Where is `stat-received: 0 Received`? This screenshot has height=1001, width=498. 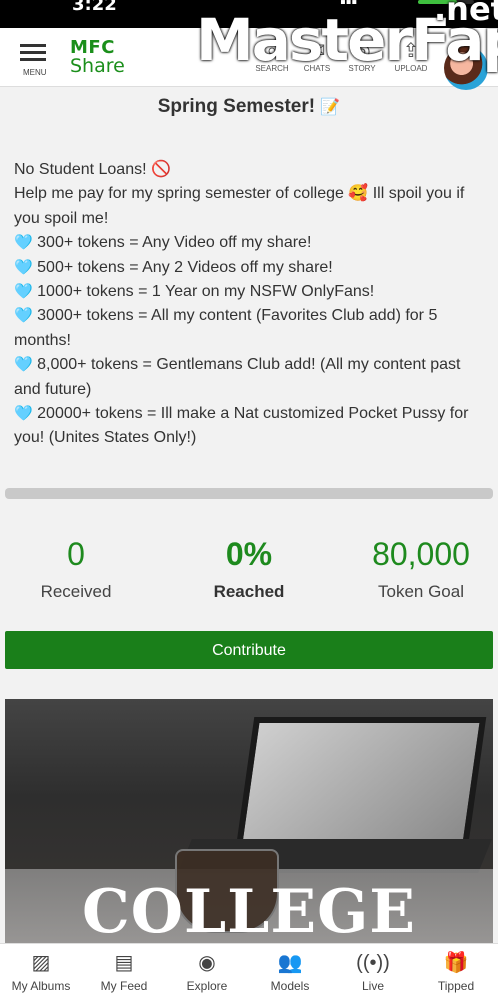
stat-received: 0 Received is located at coordinates (76, 568).